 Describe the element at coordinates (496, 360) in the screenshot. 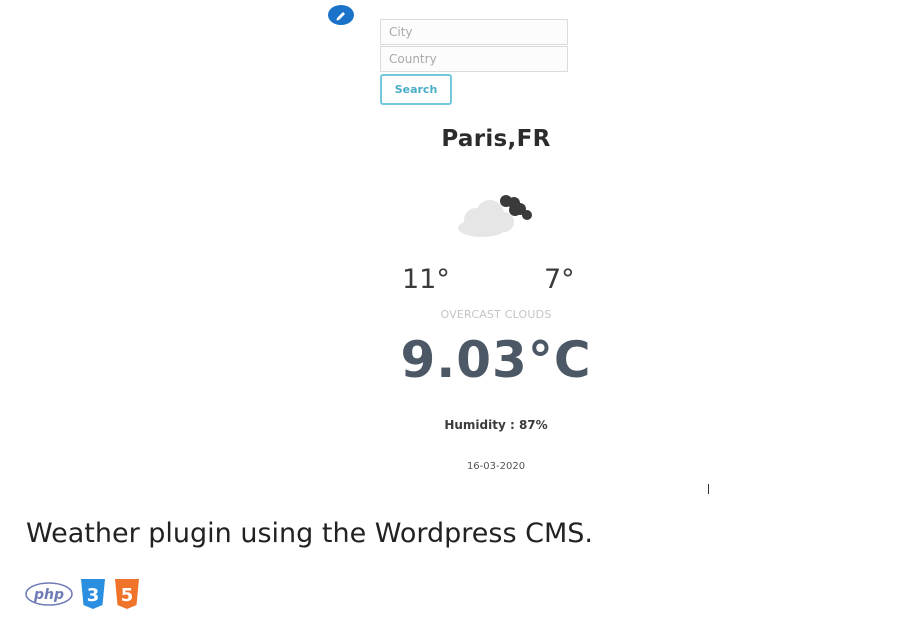

I see `current-temperature: 9.03°C` at that location.